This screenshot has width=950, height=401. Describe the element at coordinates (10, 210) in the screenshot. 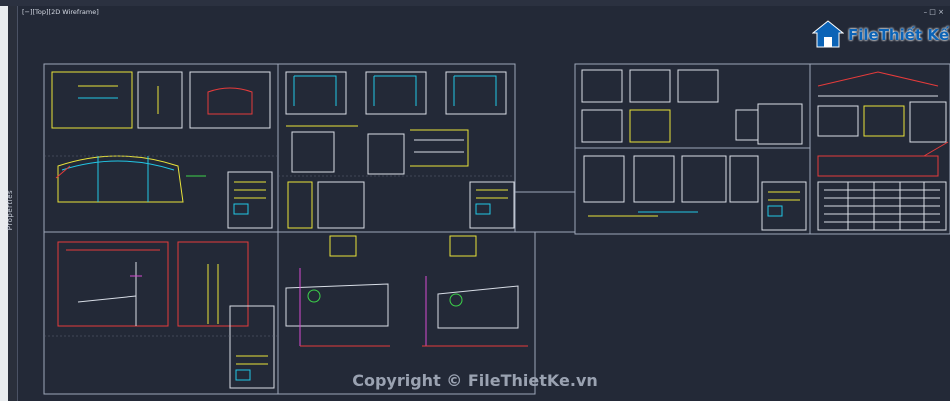

I see `properties-label: Properties` at that location.